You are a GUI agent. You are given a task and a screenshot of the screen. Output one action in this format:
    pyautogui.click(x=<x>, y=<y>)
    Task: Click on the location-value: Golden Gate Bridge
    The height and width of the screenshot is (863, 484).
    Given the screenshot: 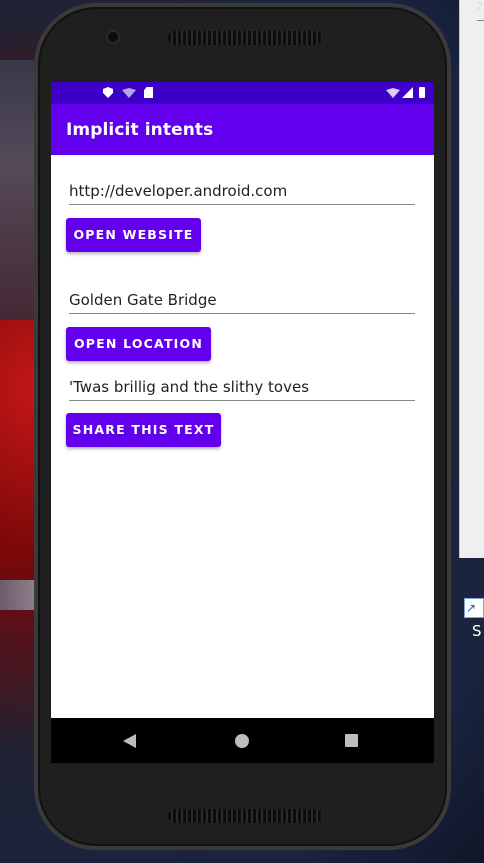 What is the action you would take?
    pyautogui.click(x=143, y=300)
    